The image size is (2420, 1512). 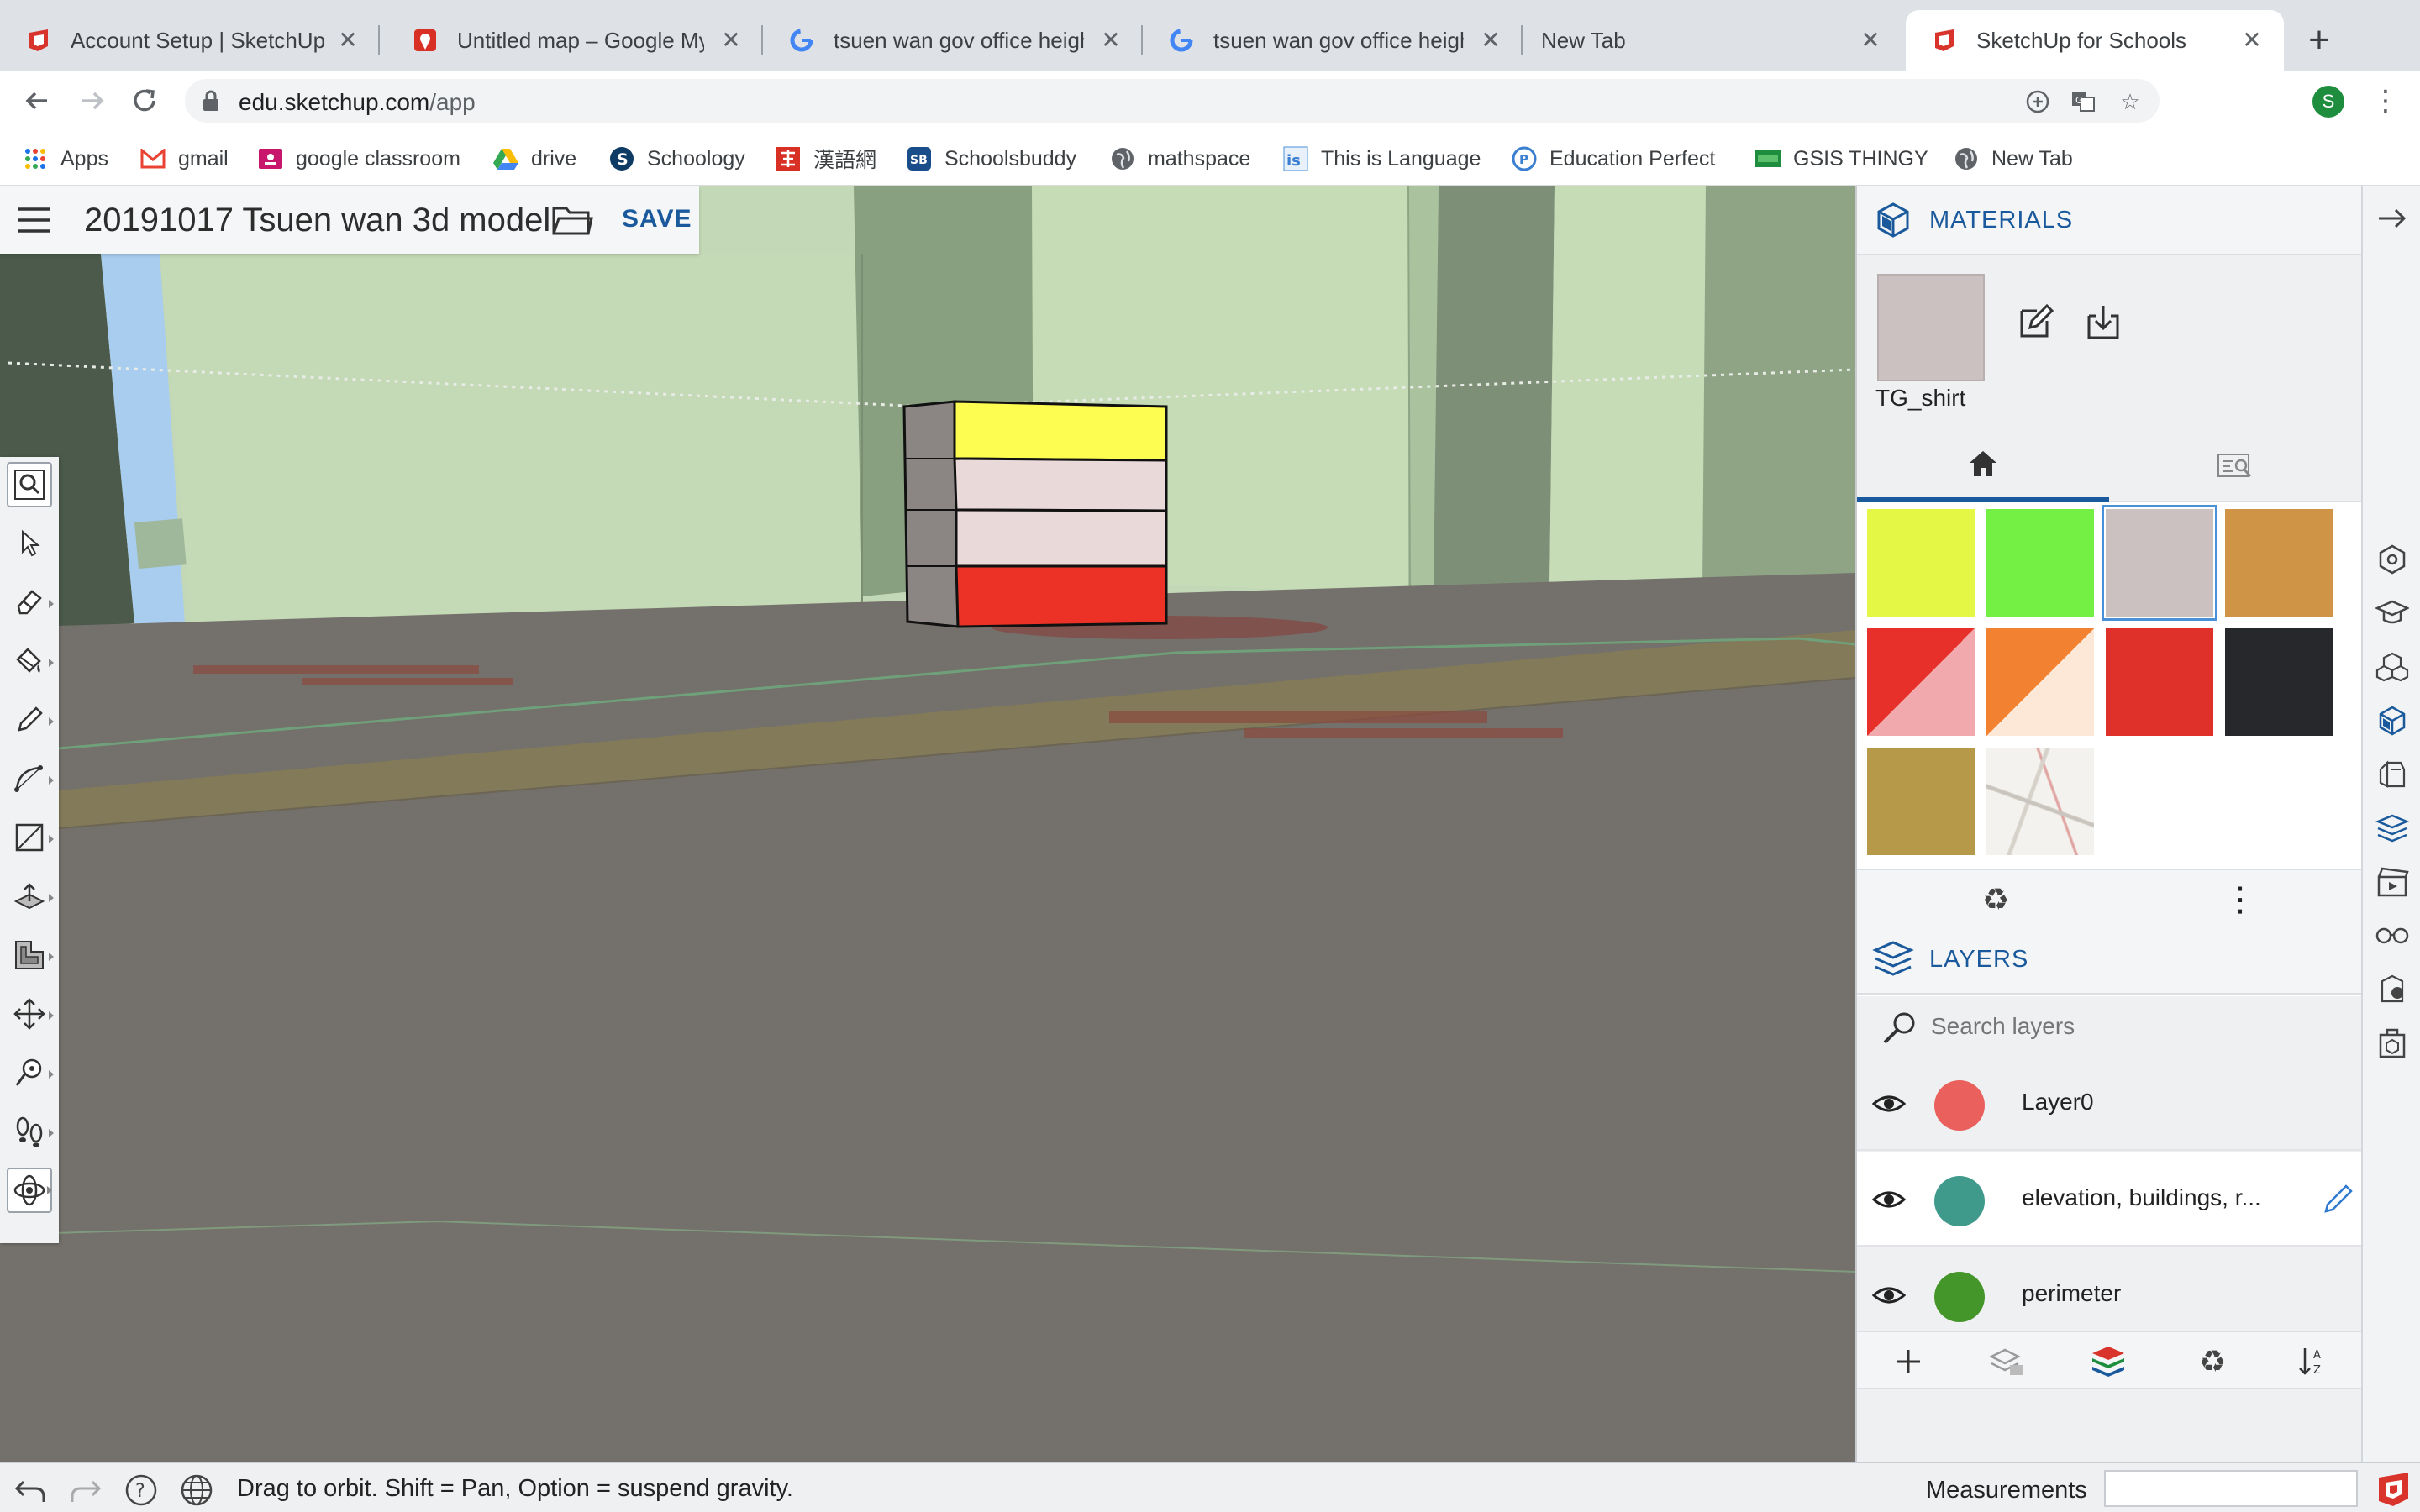 I want to click on sort-layers-button: AZ, so click(x=2313, y=1361).